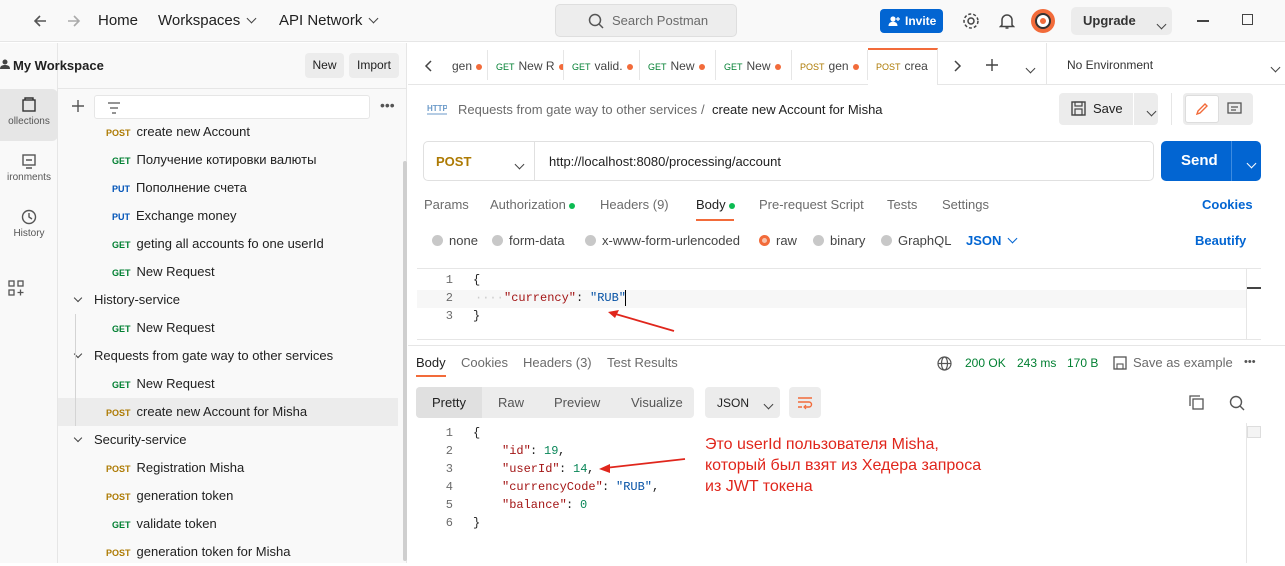 The height and width of the screenshot is (566, 1285). I want to click on chevron-left-icon, so click(429, 66).